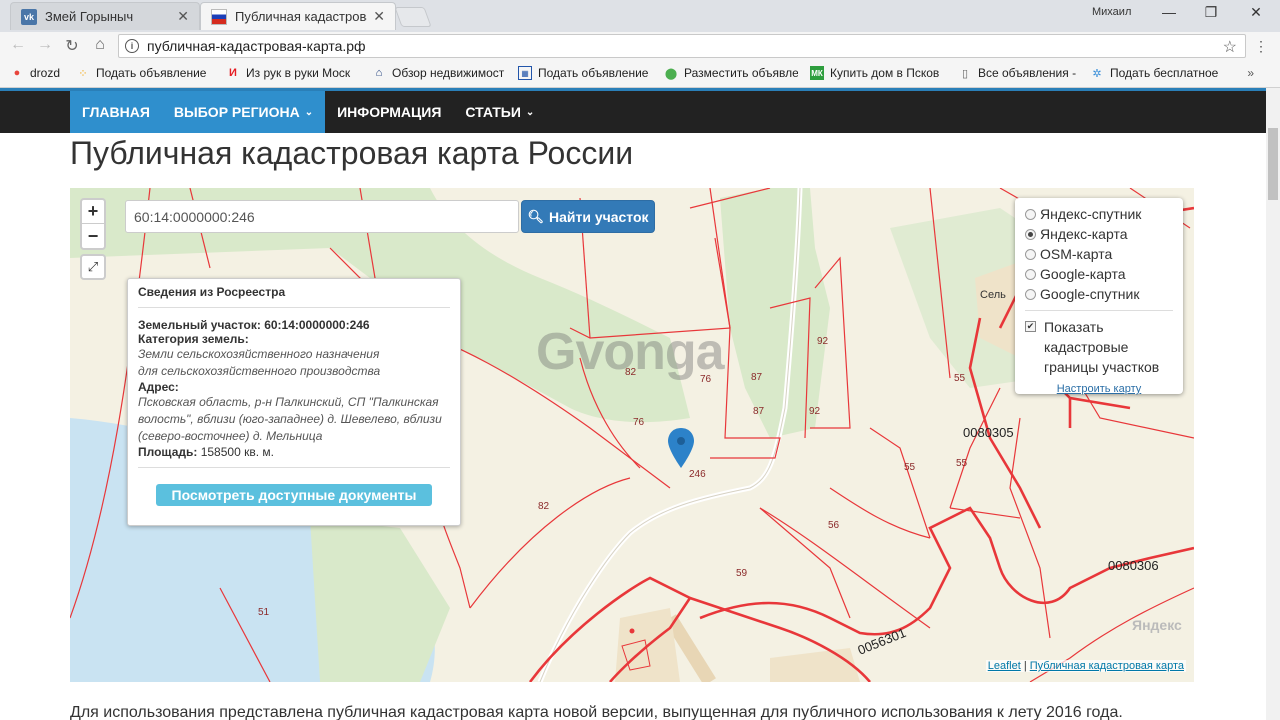 The width and height of the screenshot is (1280, 720). I want to click on restore-icon: ❐, so click(1211, 12).